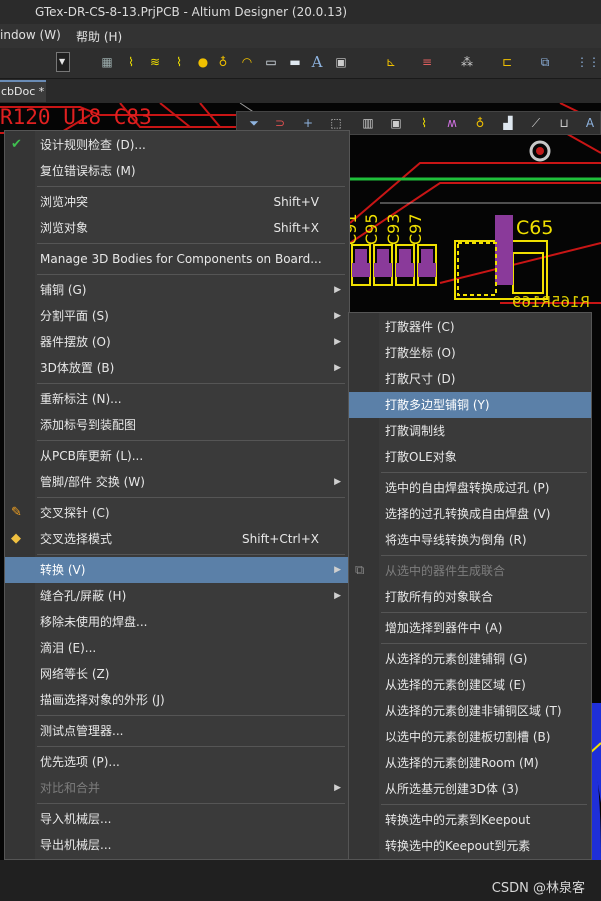 This screenshot has height=901, width=601. Describe the element at coordinates (590, 123) in the screenshot. I see `text-tool-icon: A` at that location.